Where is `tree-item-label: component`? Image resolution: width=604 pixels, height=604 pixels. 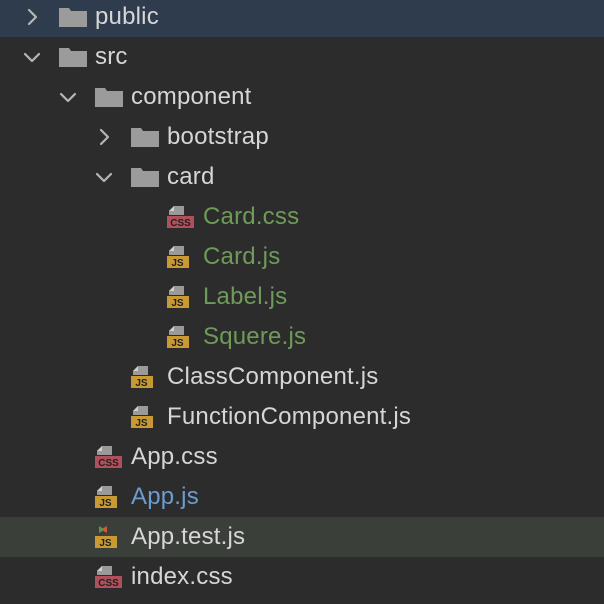 tree-item-label: component is located at coordinates (191, 96).